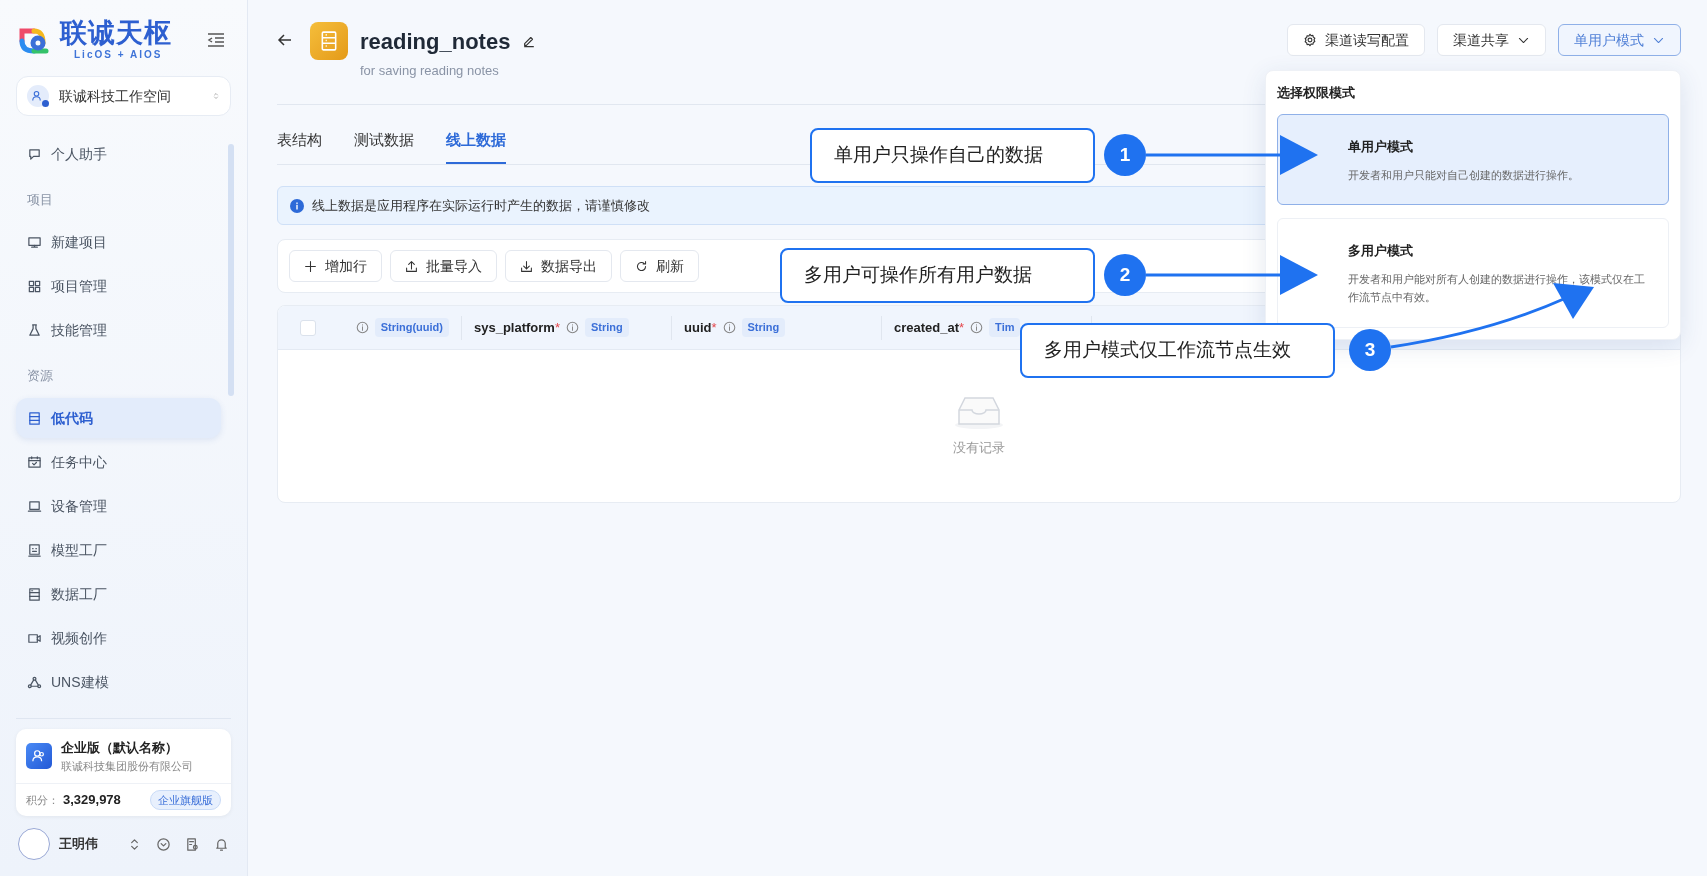 This screenshot has width=1707, height=876. What do you see at coordinates (231, 270) in the screenshot?
I see `scrollbar` at bounding box center [231, 270].